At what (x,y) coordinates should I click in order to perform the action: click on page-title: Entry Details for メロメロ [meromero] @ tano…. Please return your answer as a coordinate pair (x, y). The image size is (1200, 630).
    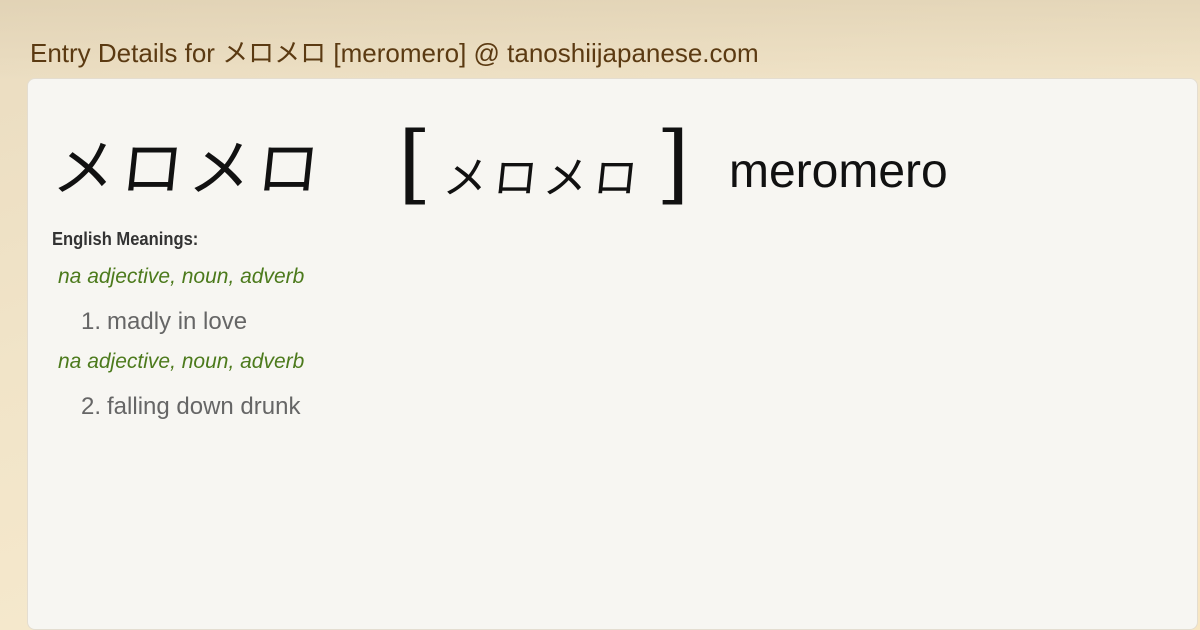
    Looking at the image, I should click on (394, 53).